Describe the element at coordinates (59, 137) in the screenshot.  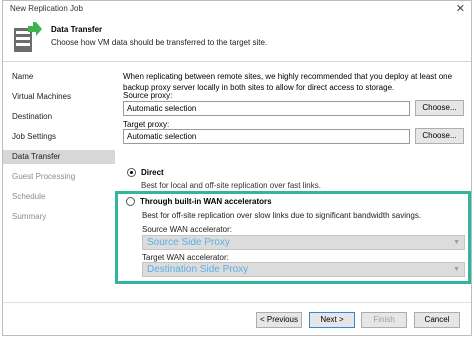
I see `sidebar-item-job-settings: Job Settings` at that location.